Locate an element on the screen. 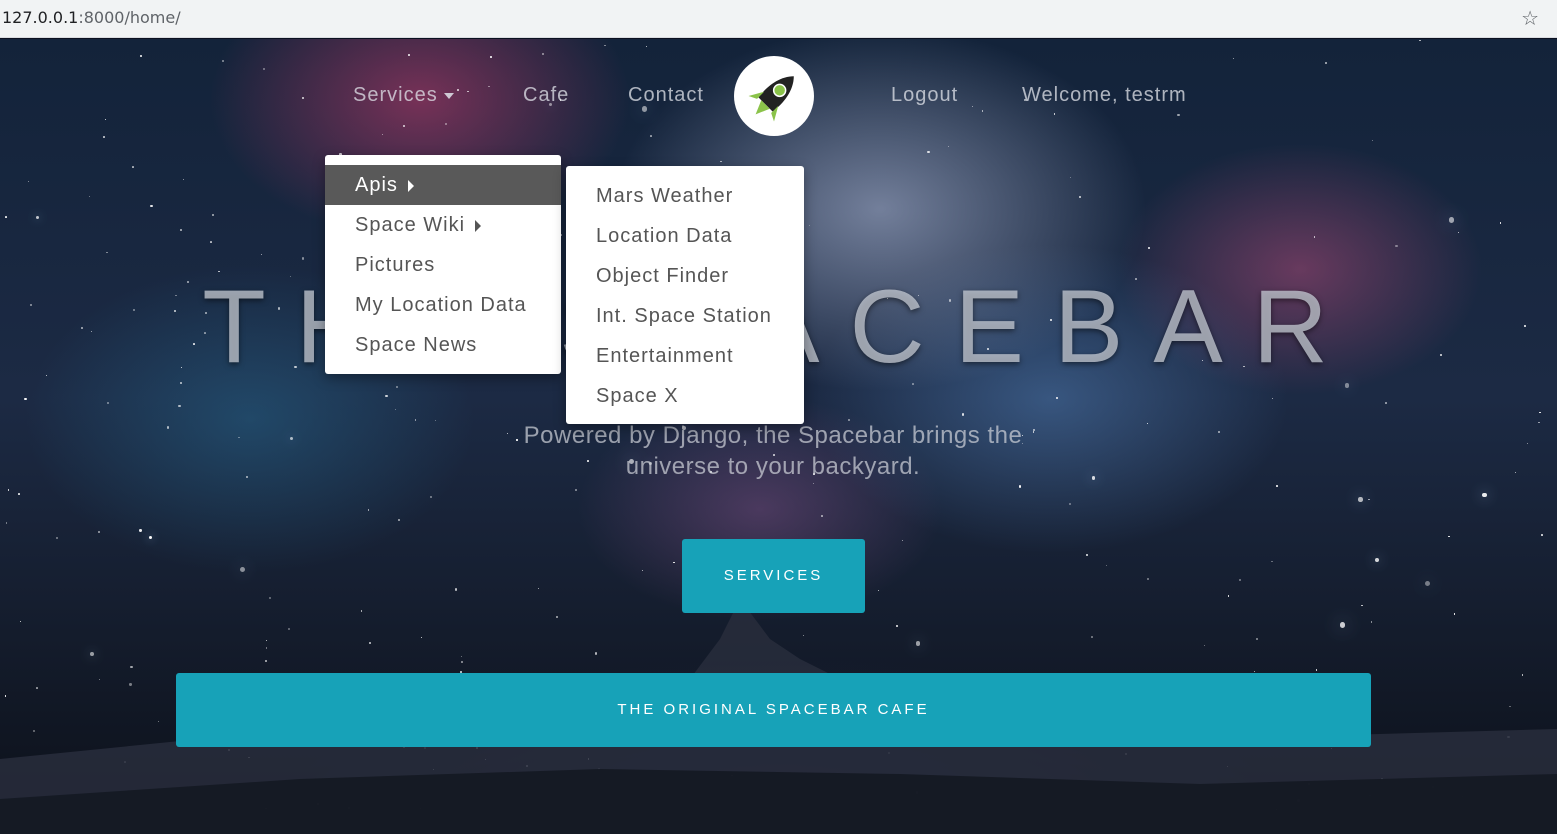 The width and height of the screenshot is (1557, 834). menu-item-space-news: Space News is located at coordinates (443, 345).